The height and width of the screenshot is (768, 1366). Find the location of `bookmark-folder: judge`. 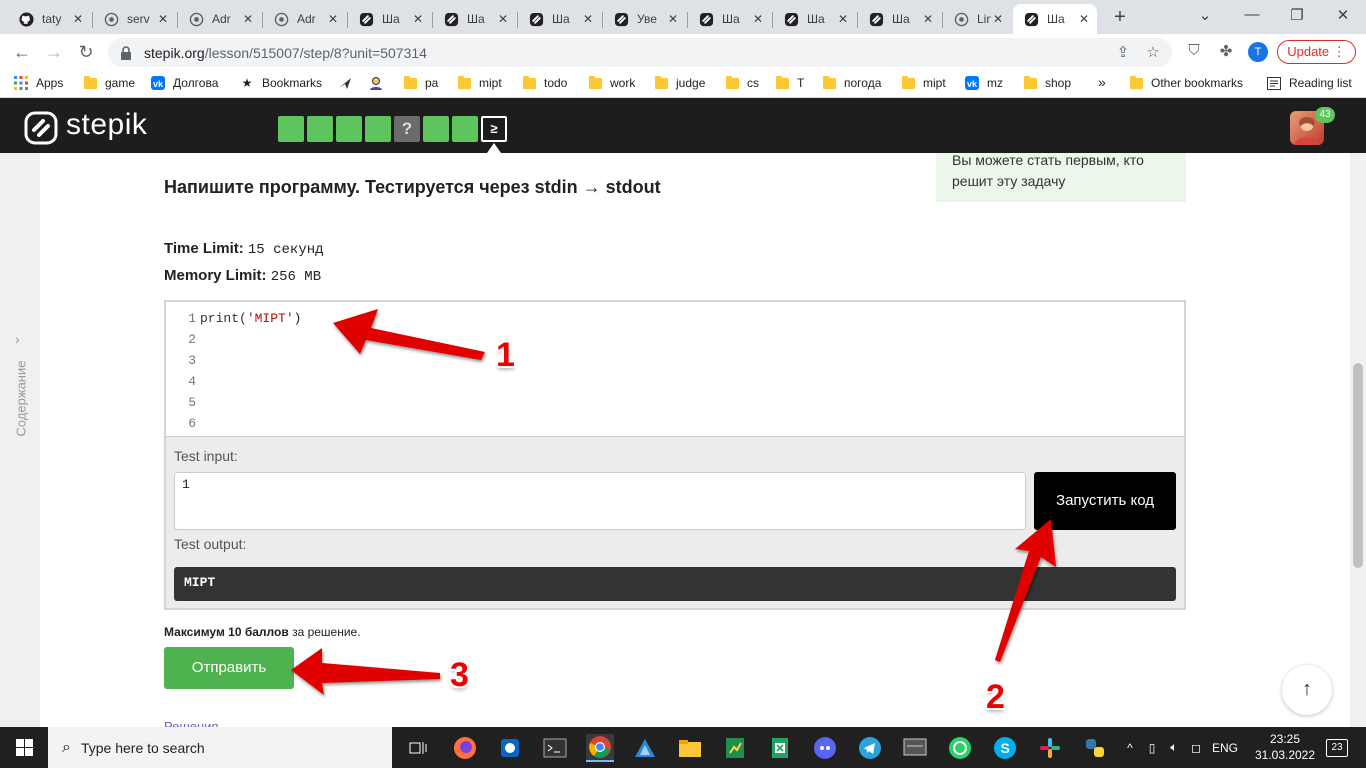

bookmark-folder: judge is located at coordinates (679, 82).